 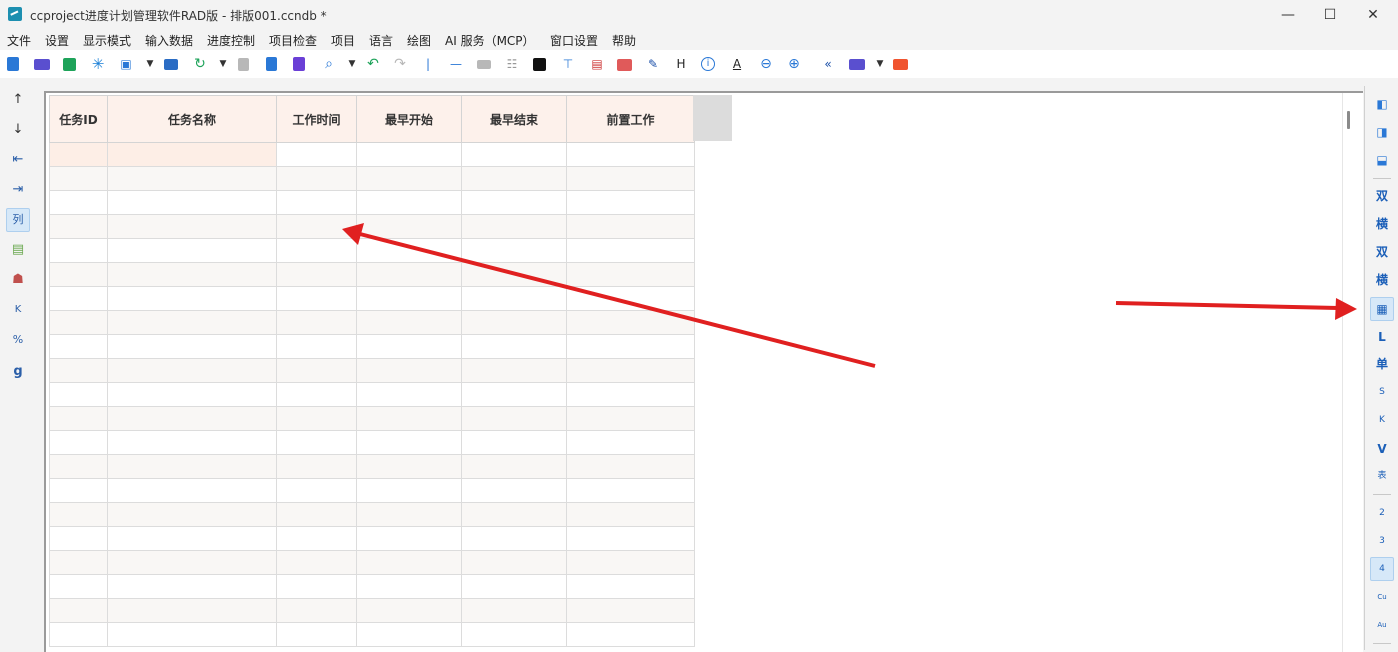 What do you see at coordinates (490, 40) in the screenshot?
I see `menu-ai-service: AI 服务（MCP）` at bounding box center [490, 40].